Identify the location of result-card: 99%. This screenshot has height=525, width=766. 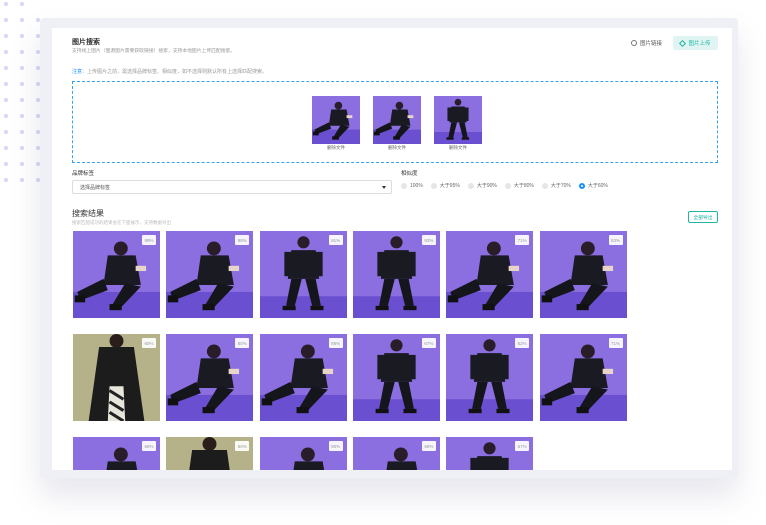
(116, 274).